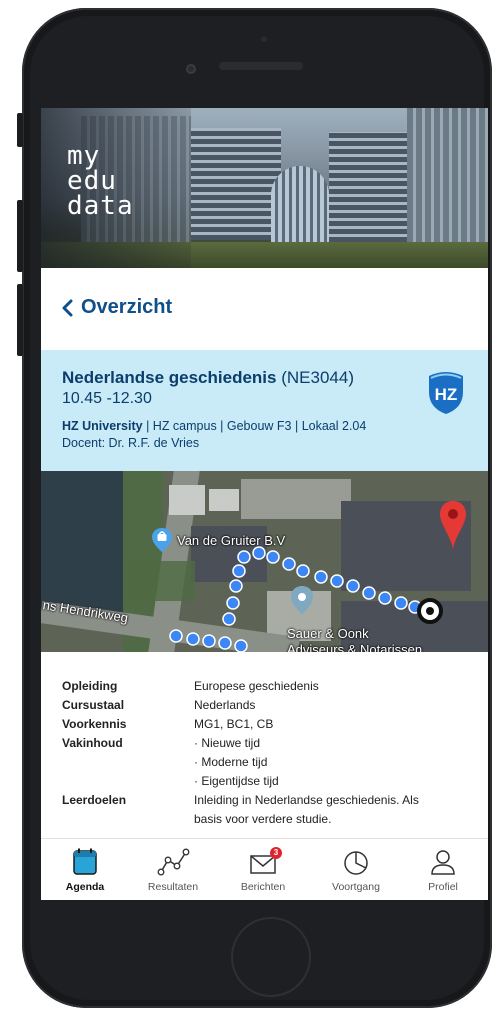 Image resolution: width=493 pixels, height=1011 pixels. What do you see at coordinates (67, 307) in the screenshot?
I see `chevron-left-icon` at bounding box center [67, 307].